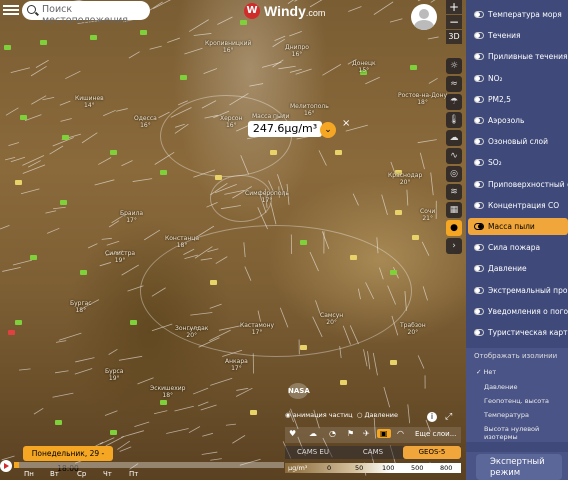 The width and height of the screenshot is (568, 480). Describe the element at coordinates (518, 78) in the screenshot. I see `layer-item: NO₂` at that location.